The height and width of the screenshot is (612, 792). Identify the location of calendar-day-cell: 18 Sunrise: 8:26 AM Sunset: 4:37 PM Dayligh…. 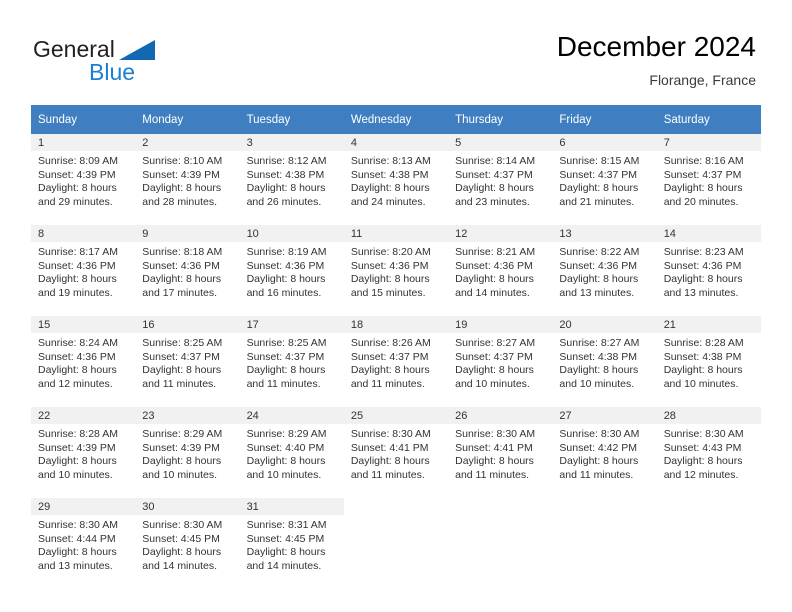
(396, 358).